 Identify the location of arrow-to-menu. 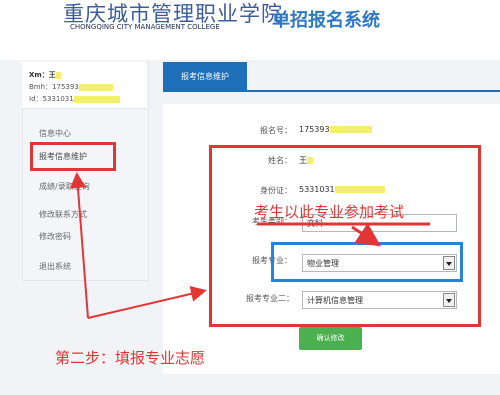
(79, 245).